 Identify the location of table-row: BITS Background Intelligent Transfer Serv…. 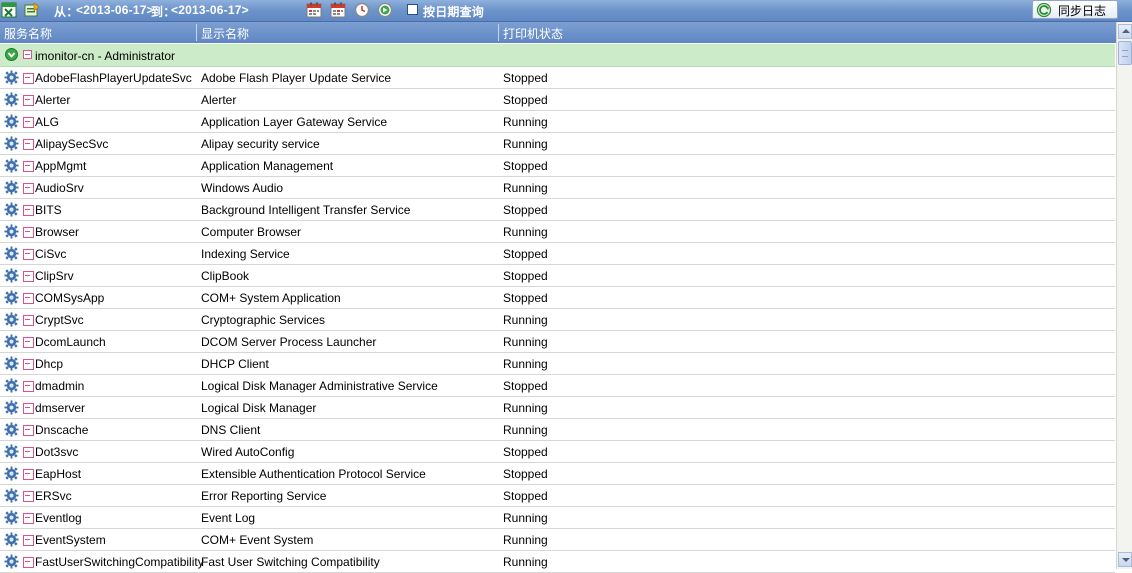
(557, 210).